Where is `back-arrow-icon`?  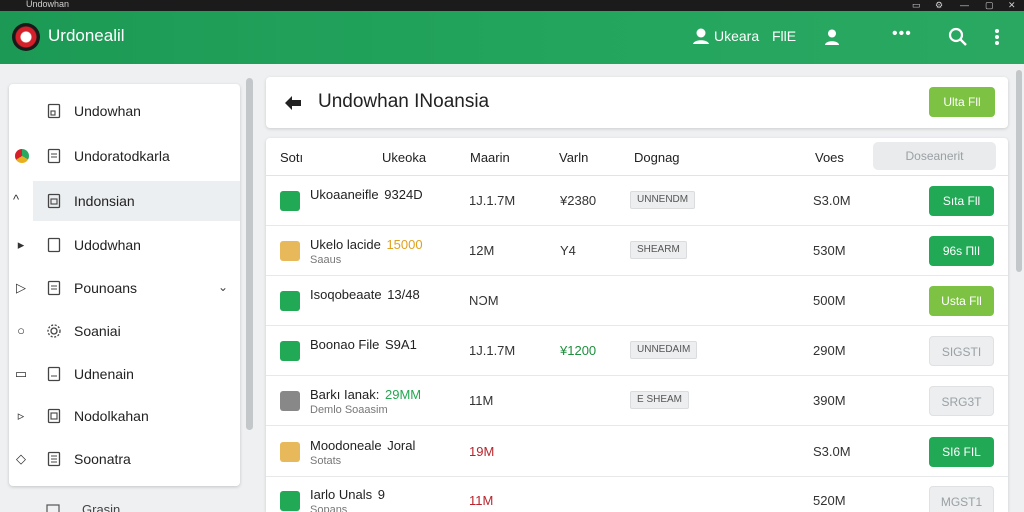 back-arrow-icon is located at coordinates (293, 103).